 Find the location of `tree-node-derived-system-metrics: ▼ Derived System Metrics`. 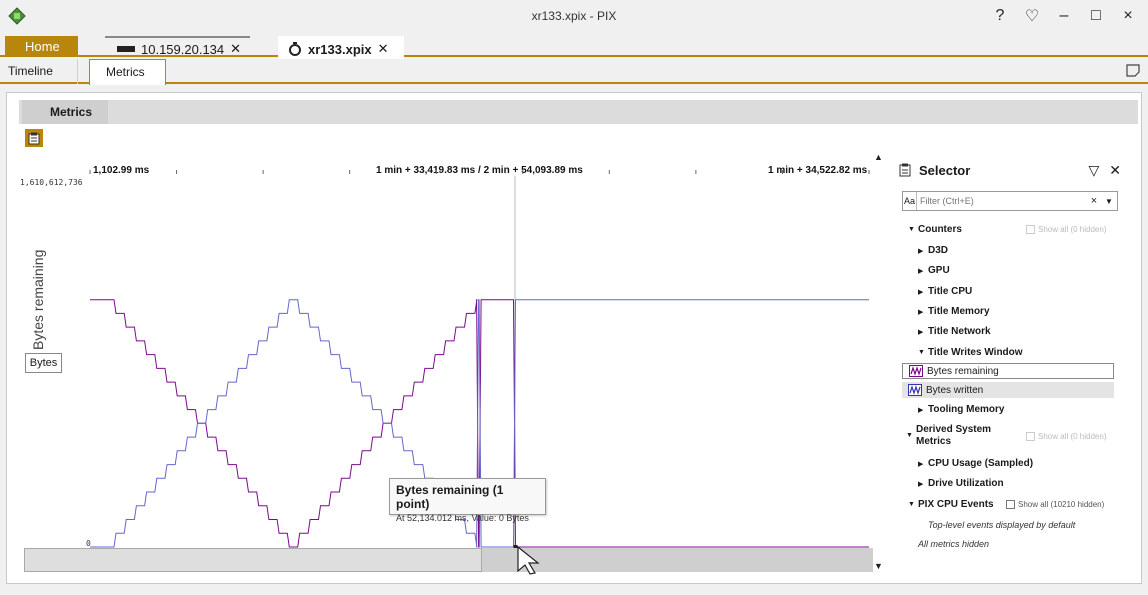

tree-node-derived-system-metrics: ▼ Derived System Metrics is located at coordinates (956, 436).